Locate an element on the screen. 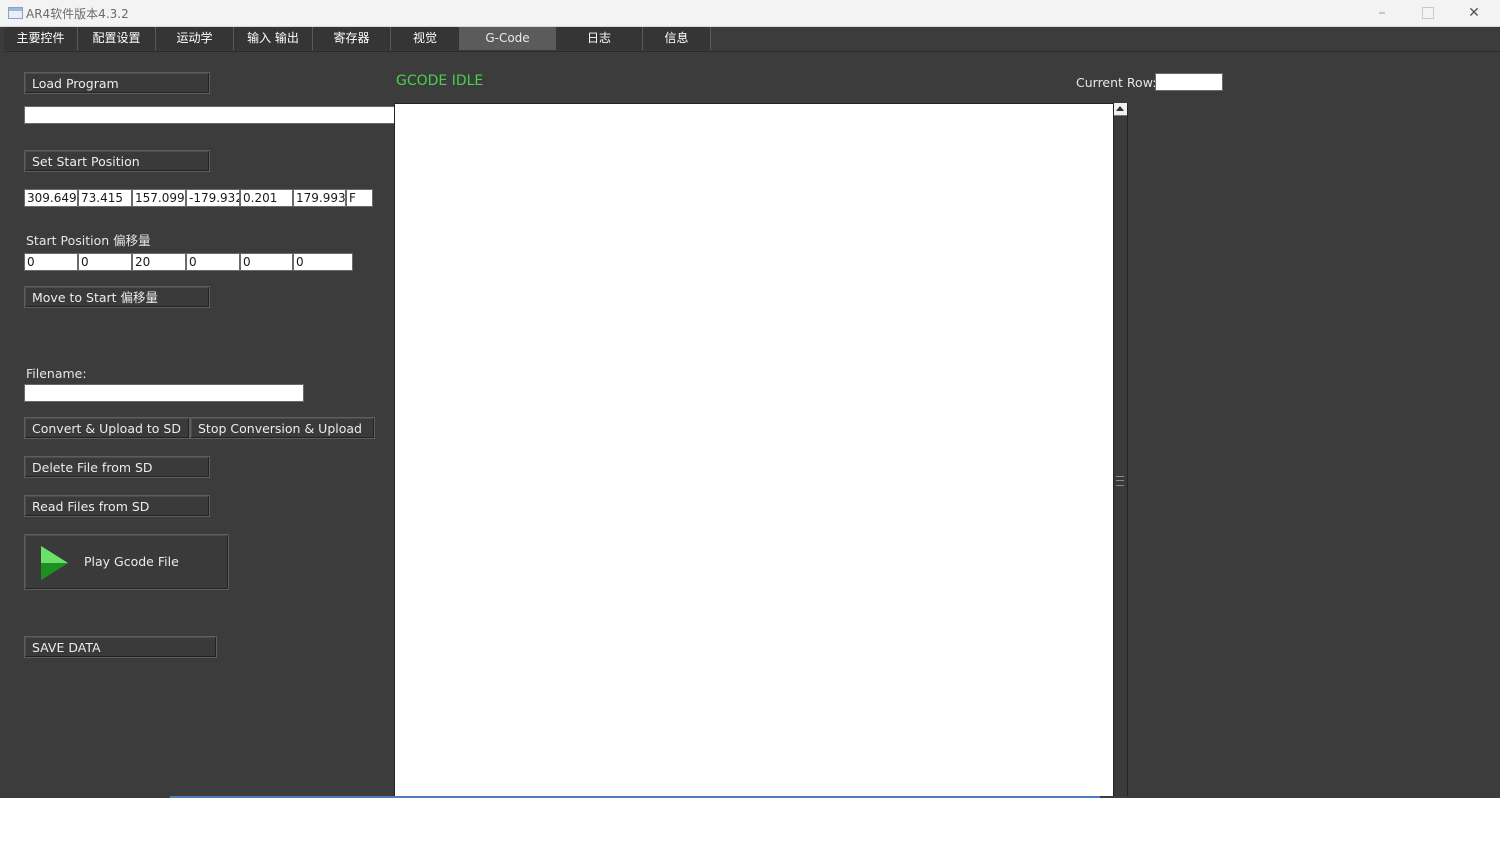  play-gcode-button: Play Gcode File is located at coordinates (126, 562).